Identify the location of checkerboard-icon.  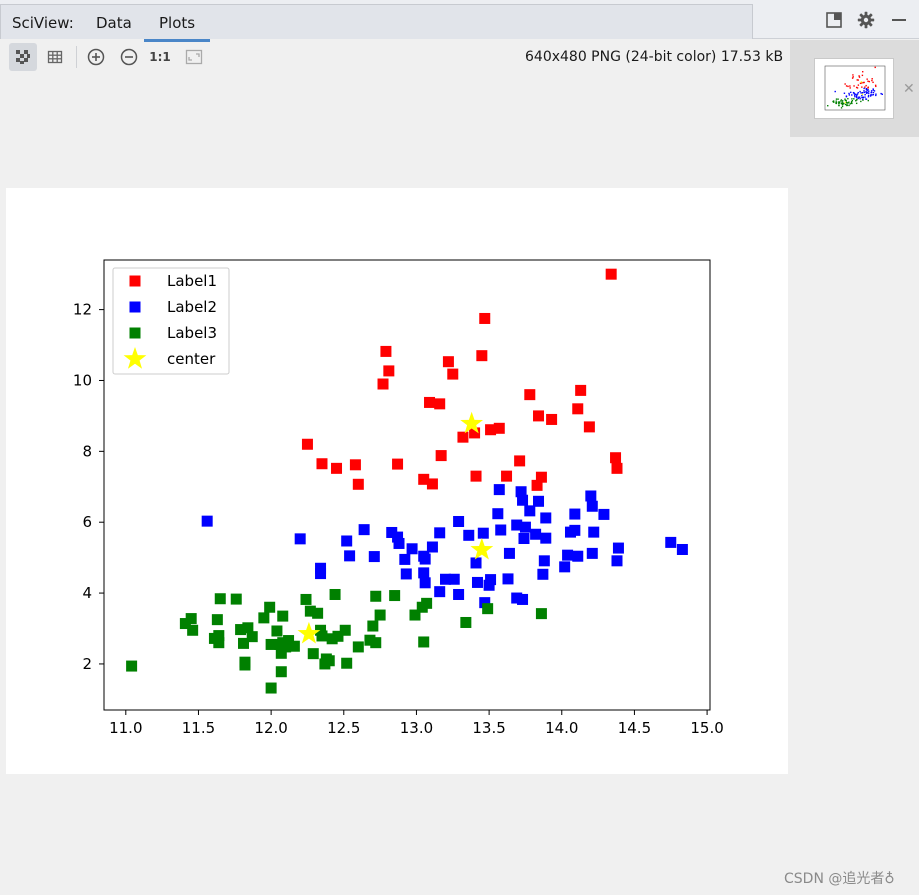
(23, 57).